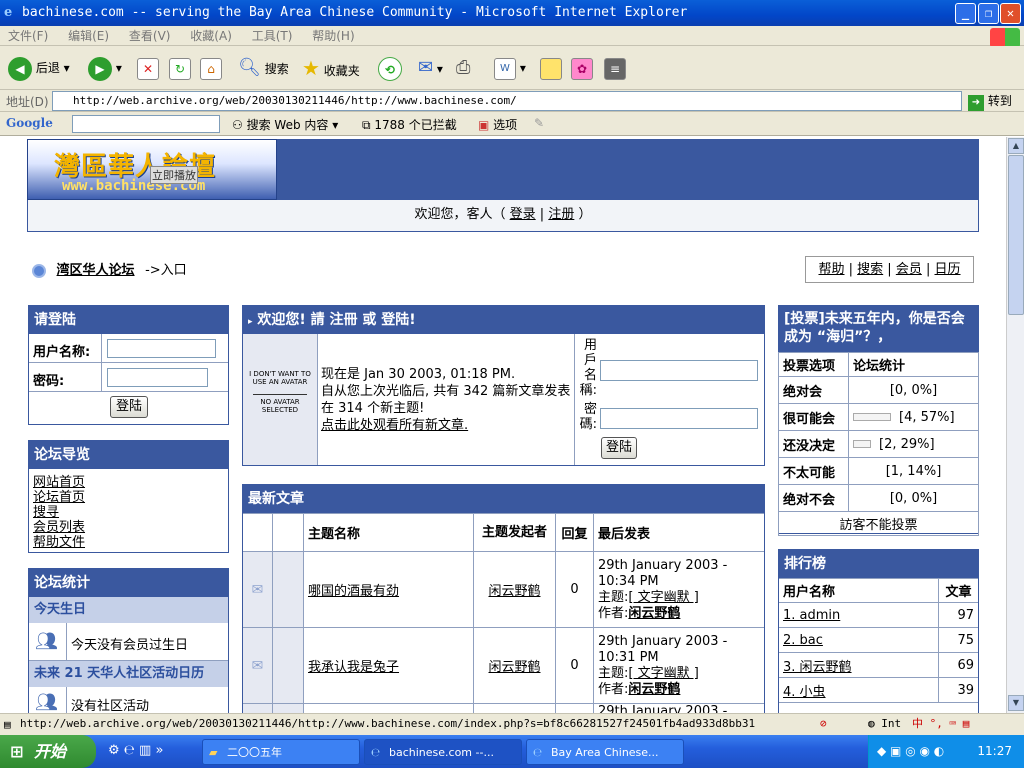  Describe the element at coordinates (679, 370) in the screenshot. I see `welcome-username-input` at that location.